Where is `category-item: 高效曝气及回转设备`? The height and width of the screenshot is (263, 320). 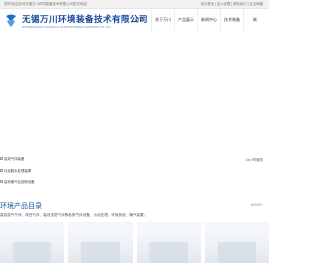 category-item: 高效曝气及回转设备 is located at coordinates (17, 182).